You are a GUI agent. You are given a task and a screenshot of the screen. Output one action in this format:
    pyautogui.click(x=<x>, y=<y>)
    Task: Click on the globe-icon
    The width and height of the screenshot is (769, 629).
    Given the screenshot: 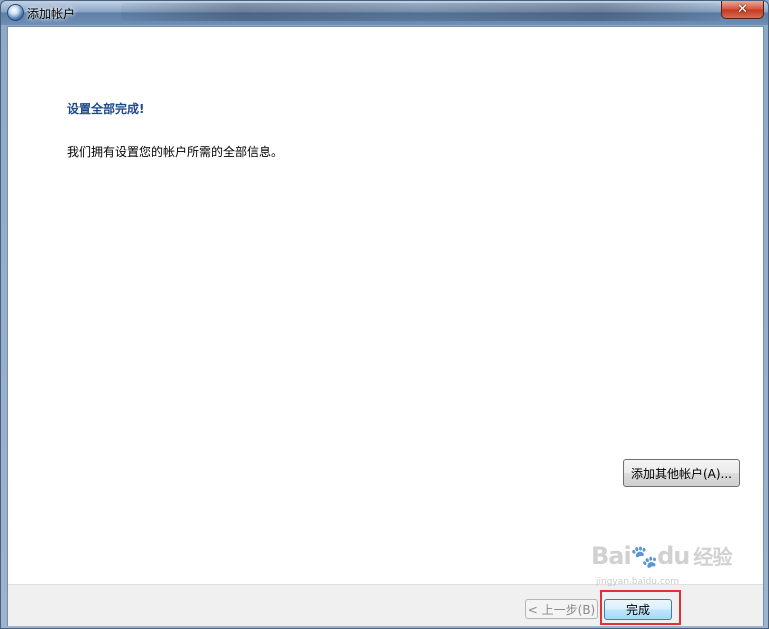 What is the action you would take?
    pyautogui.click(x=15, y=12)
    